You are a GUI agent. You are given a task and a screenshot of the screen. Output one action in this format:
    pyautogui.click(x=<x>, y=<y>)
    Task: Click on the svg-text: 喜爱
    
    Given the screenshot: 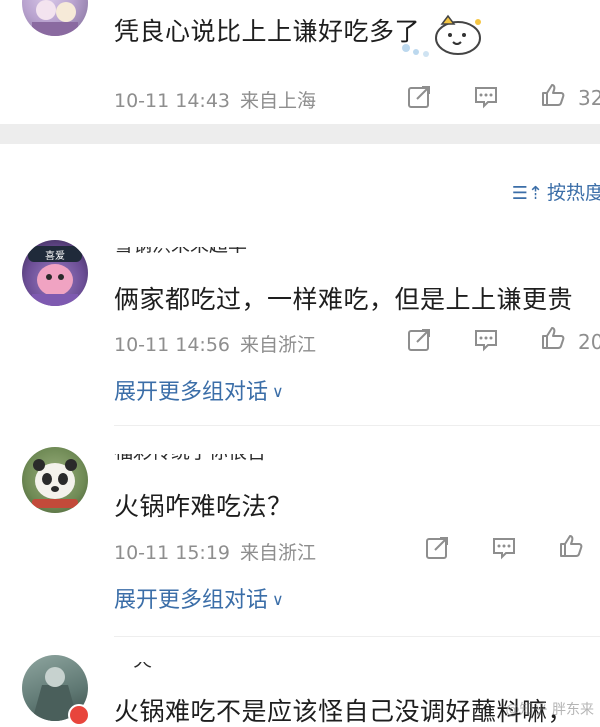 What is the action you would take?
    pyautogui.click(x=55, y=255)
    